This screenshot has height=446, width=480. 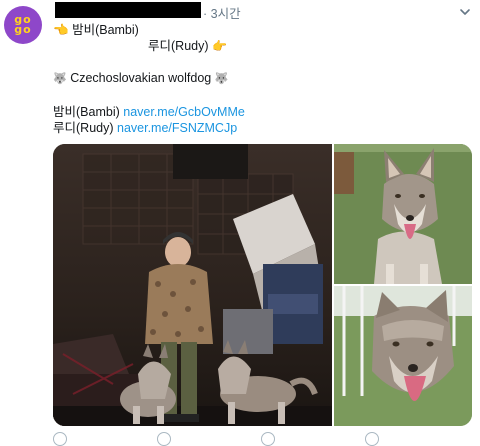 I want to click on line-bambi-link: 밤비(Bambi) naver.me/GcbOvMMe, so click(x=149, y=112).